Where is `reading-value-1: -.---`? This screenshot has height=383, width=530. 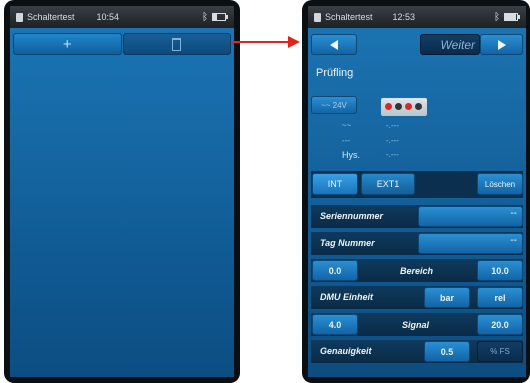
reading-value-1: -.--- is located at coordinates (392, 125).